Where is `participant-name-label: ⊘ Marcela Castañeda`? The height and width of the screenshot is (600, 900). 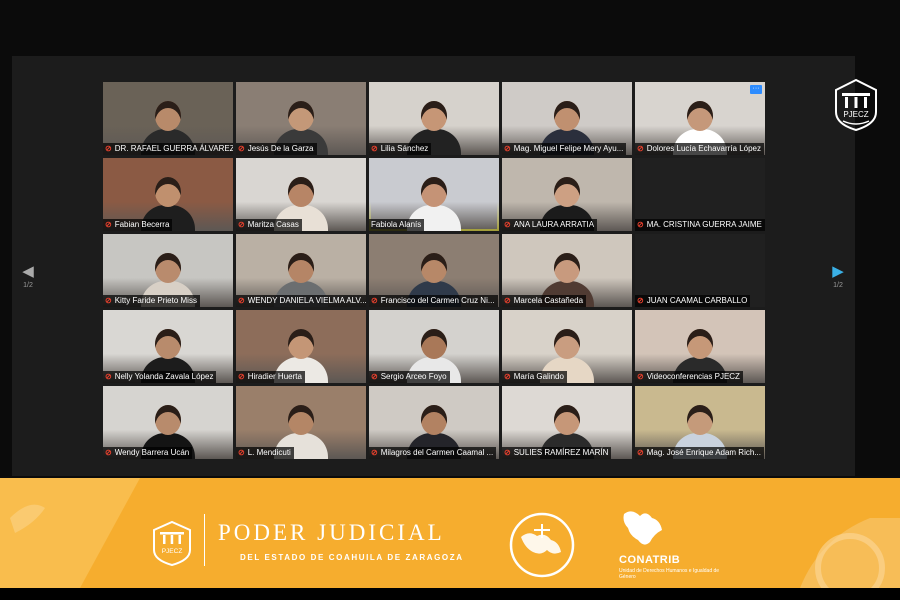
participant-name-label: ⊘ Marcela Castañeda is located at coordinates (544, 301).